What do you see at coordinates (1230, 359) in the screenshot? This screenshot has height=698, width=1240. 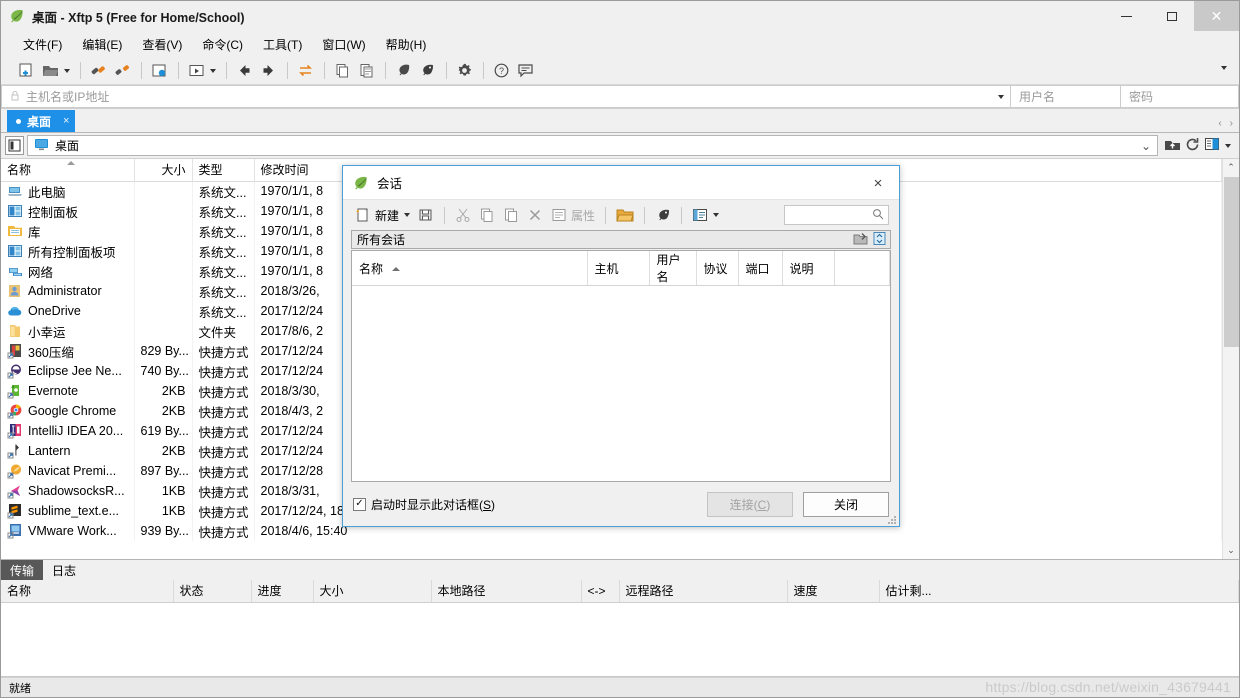 I see `file-list-scrollbar: ⌃ ⌄` at bounding box center [1230, 359].